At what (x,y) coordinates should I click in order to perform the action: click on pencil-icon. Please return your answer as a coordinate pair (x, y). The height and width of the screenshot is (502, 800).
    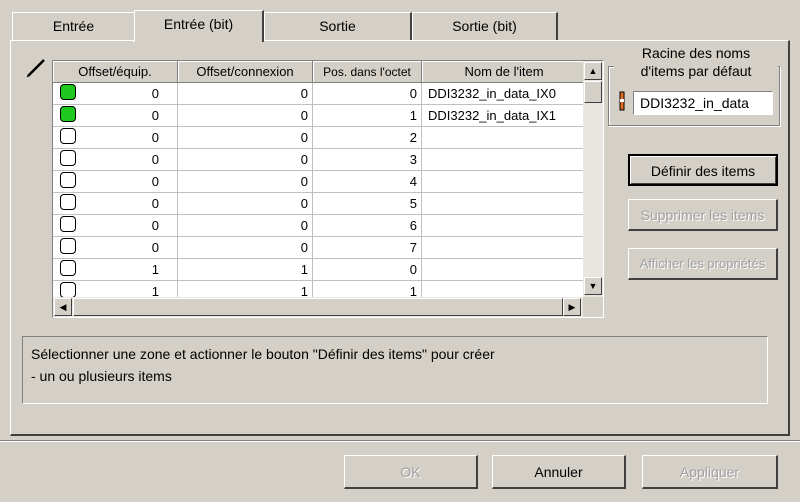
    Looking at the image, I should click on (36, 68).